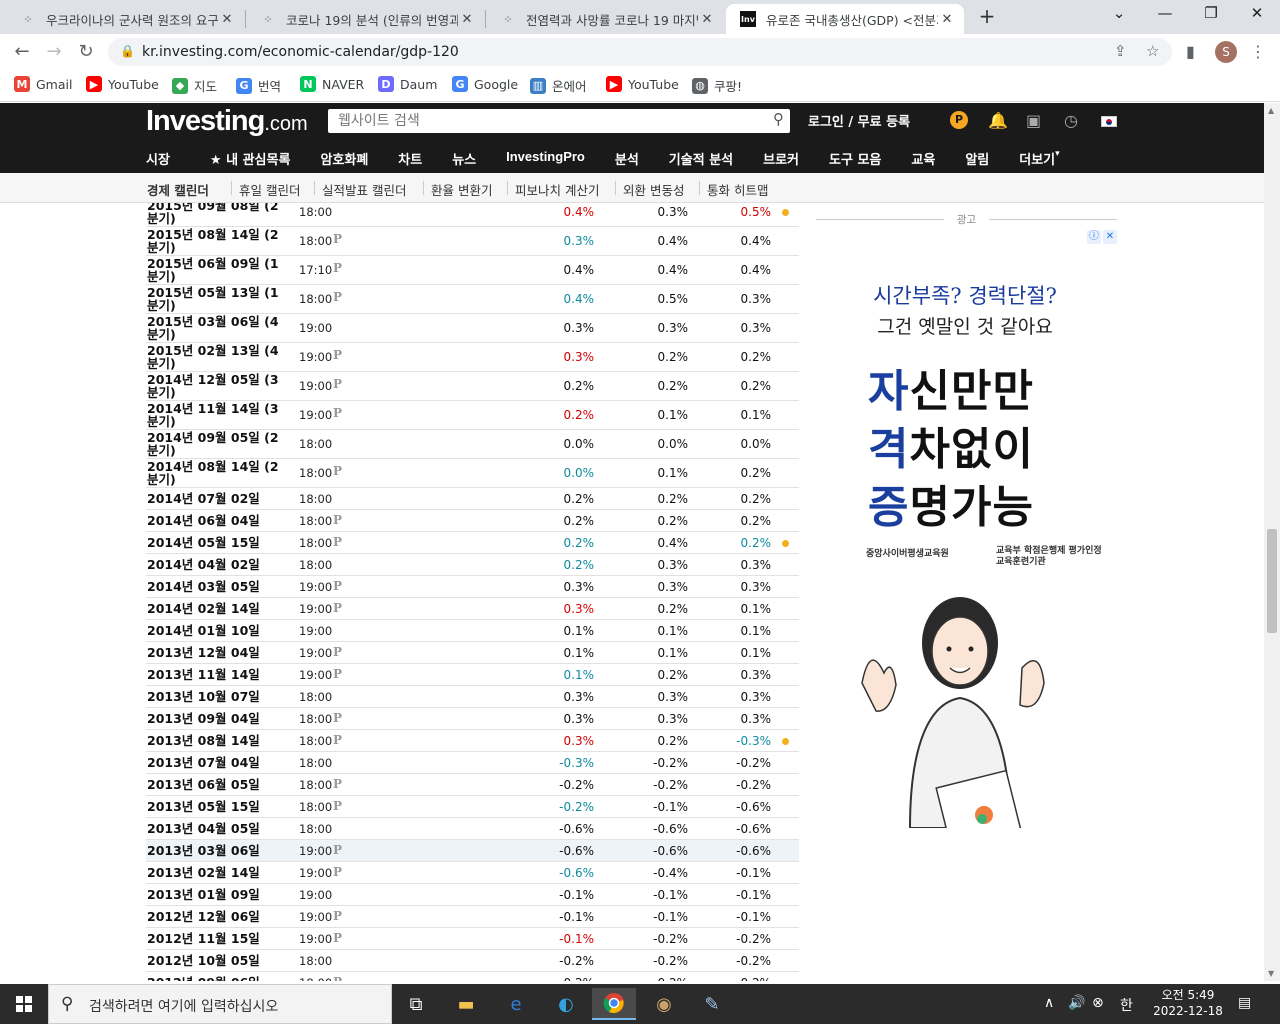 The height and width of the screenshot is (1024, 1280). What do you see at coordinates (227, 121) in the screenshot?
I see `investing-logo: Investing.com` at bounding box center [227, 121].